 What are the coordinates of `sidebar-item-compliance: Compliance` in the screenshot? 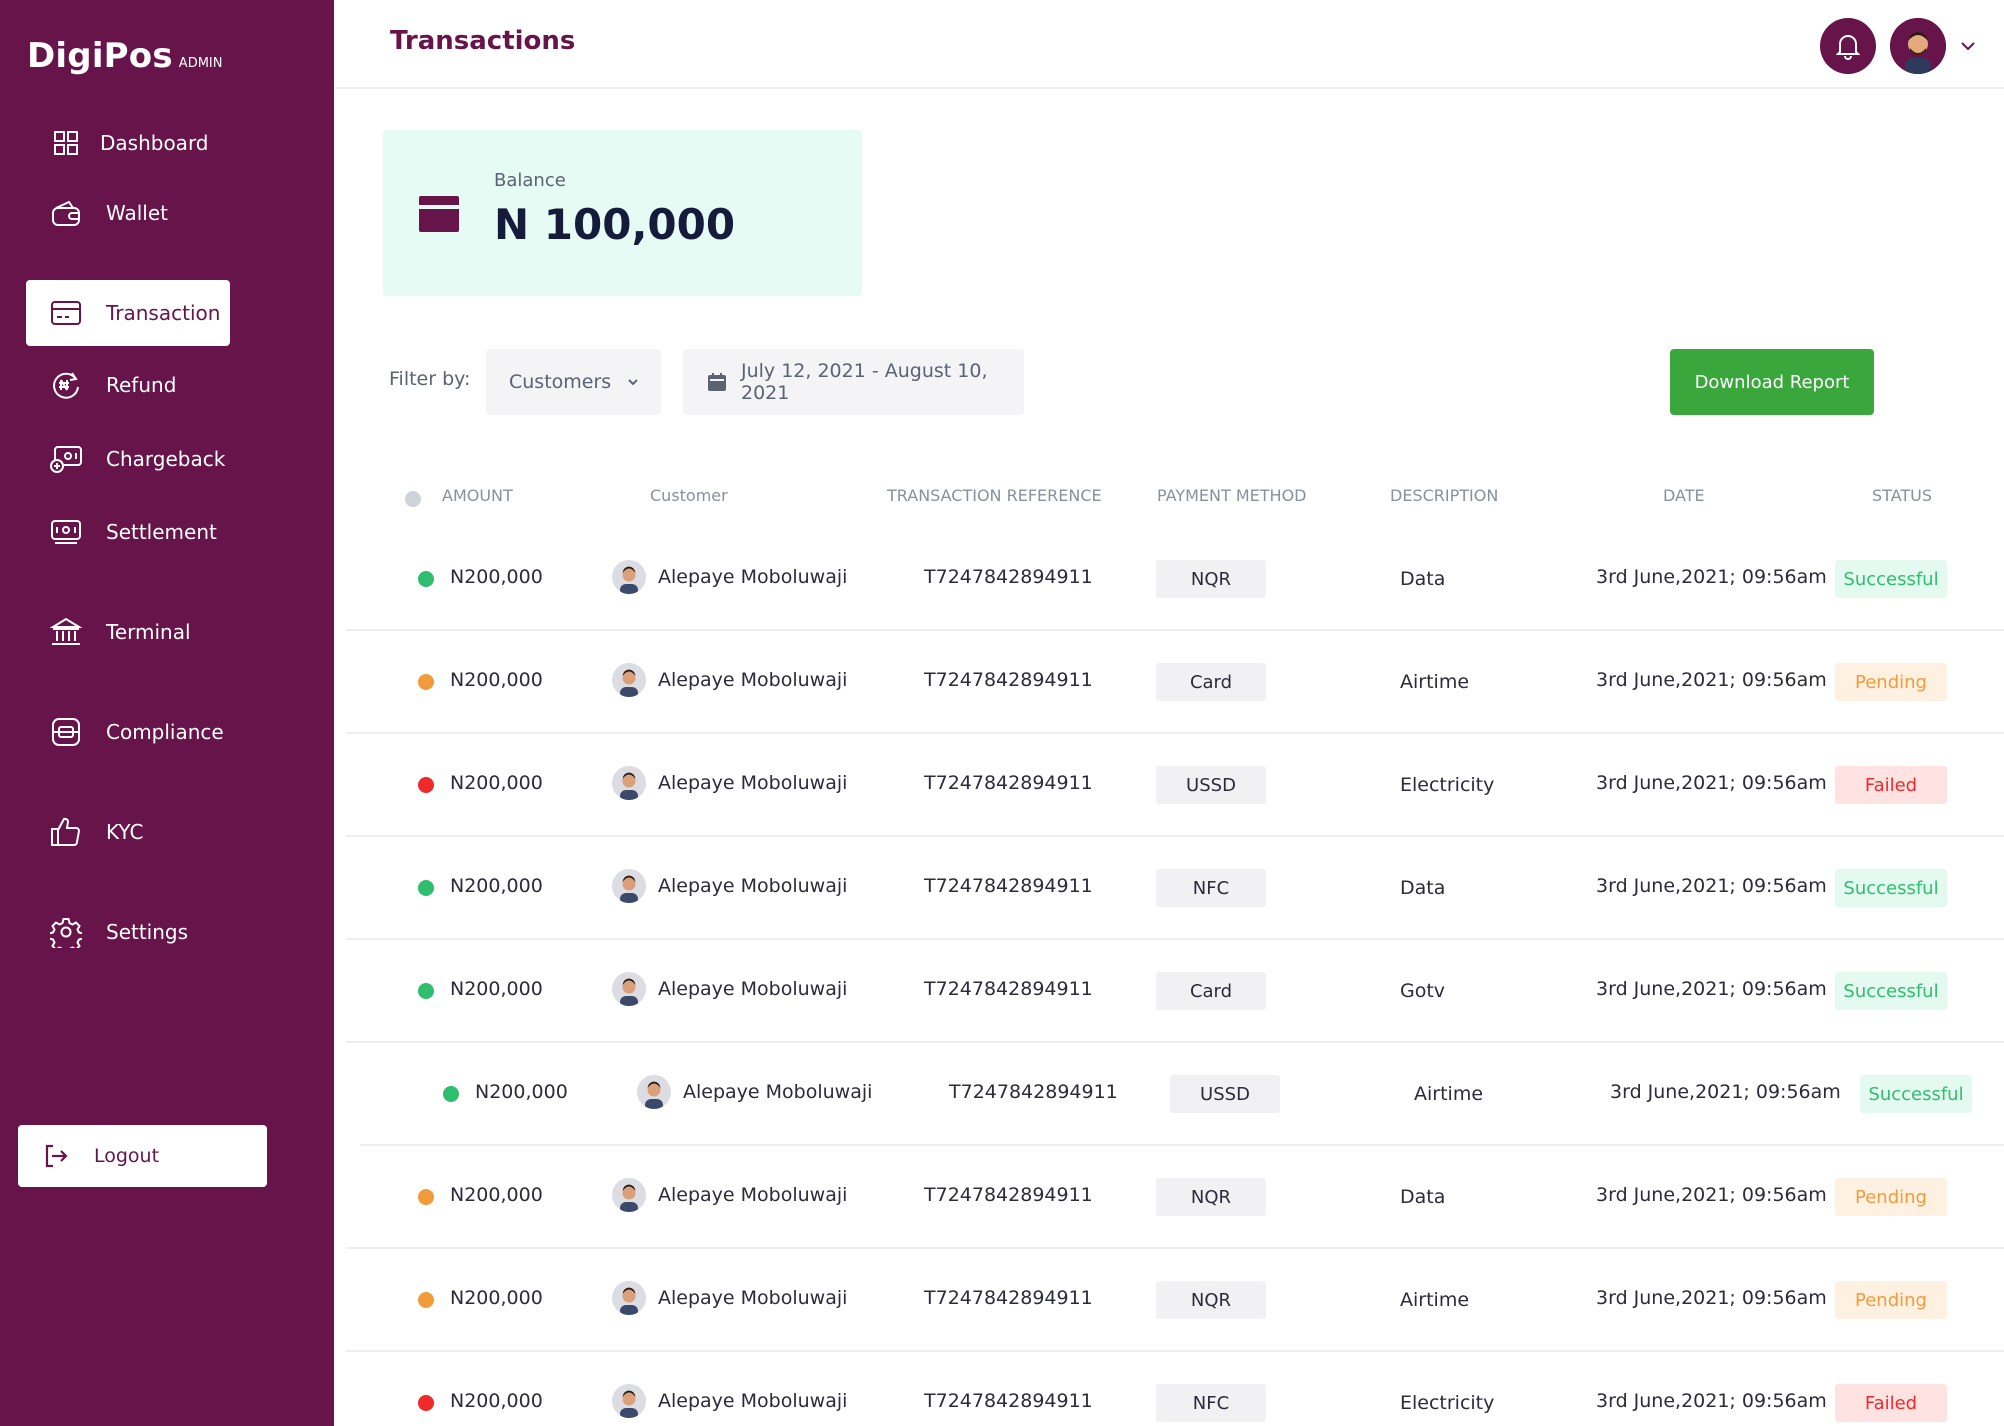 It's located at (128, 732).